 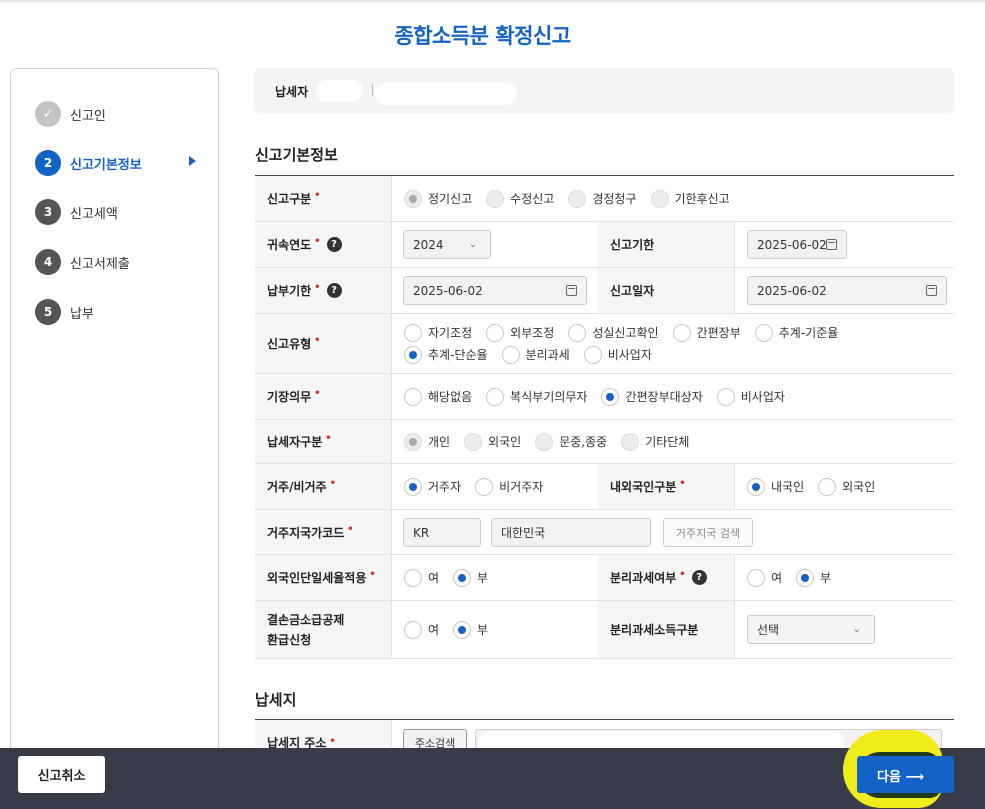 I want to click on residency-radios: 거주자 비거주자, so click(x=480, y=486).